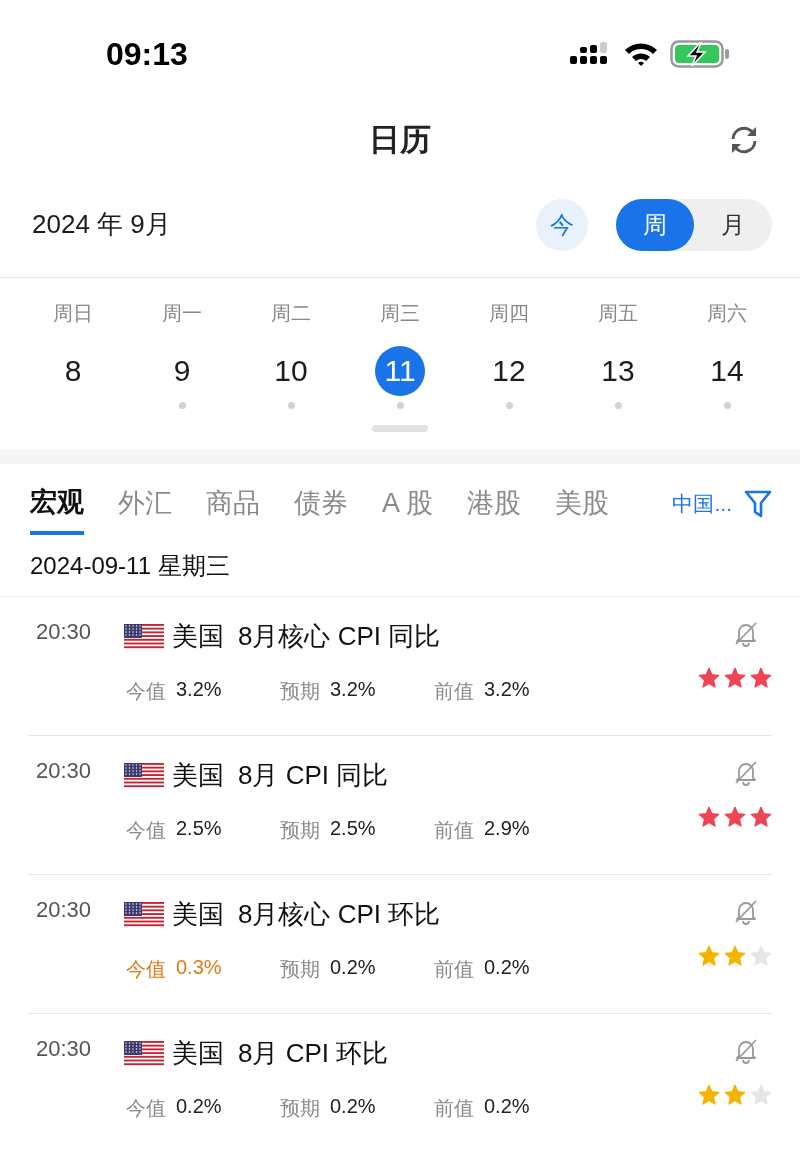  I want to click on view-option: 周, so click(655, 224).